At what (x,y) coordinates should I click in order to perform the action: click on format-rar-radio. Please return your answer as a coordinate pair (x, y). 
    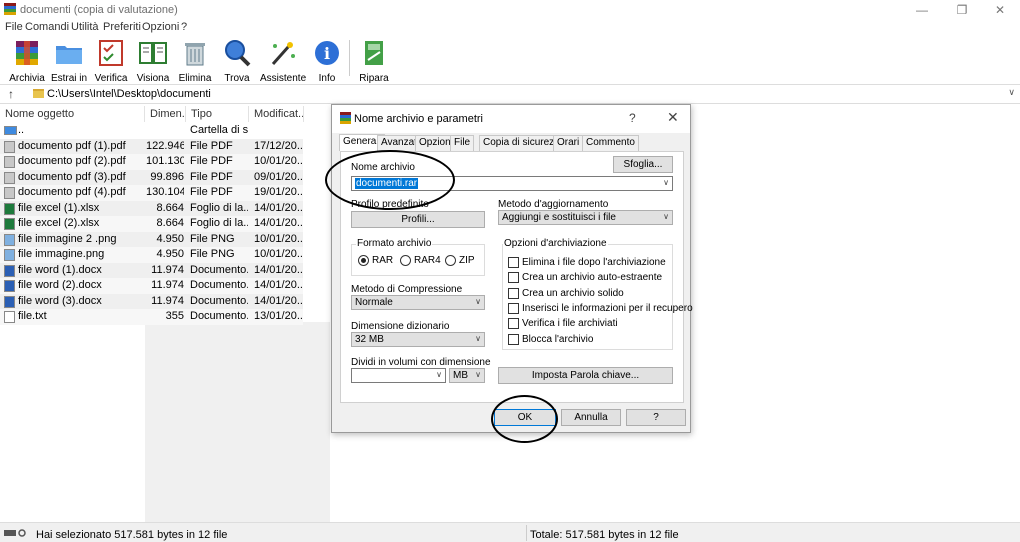
    Looking at the image, I should click on (363, 260).